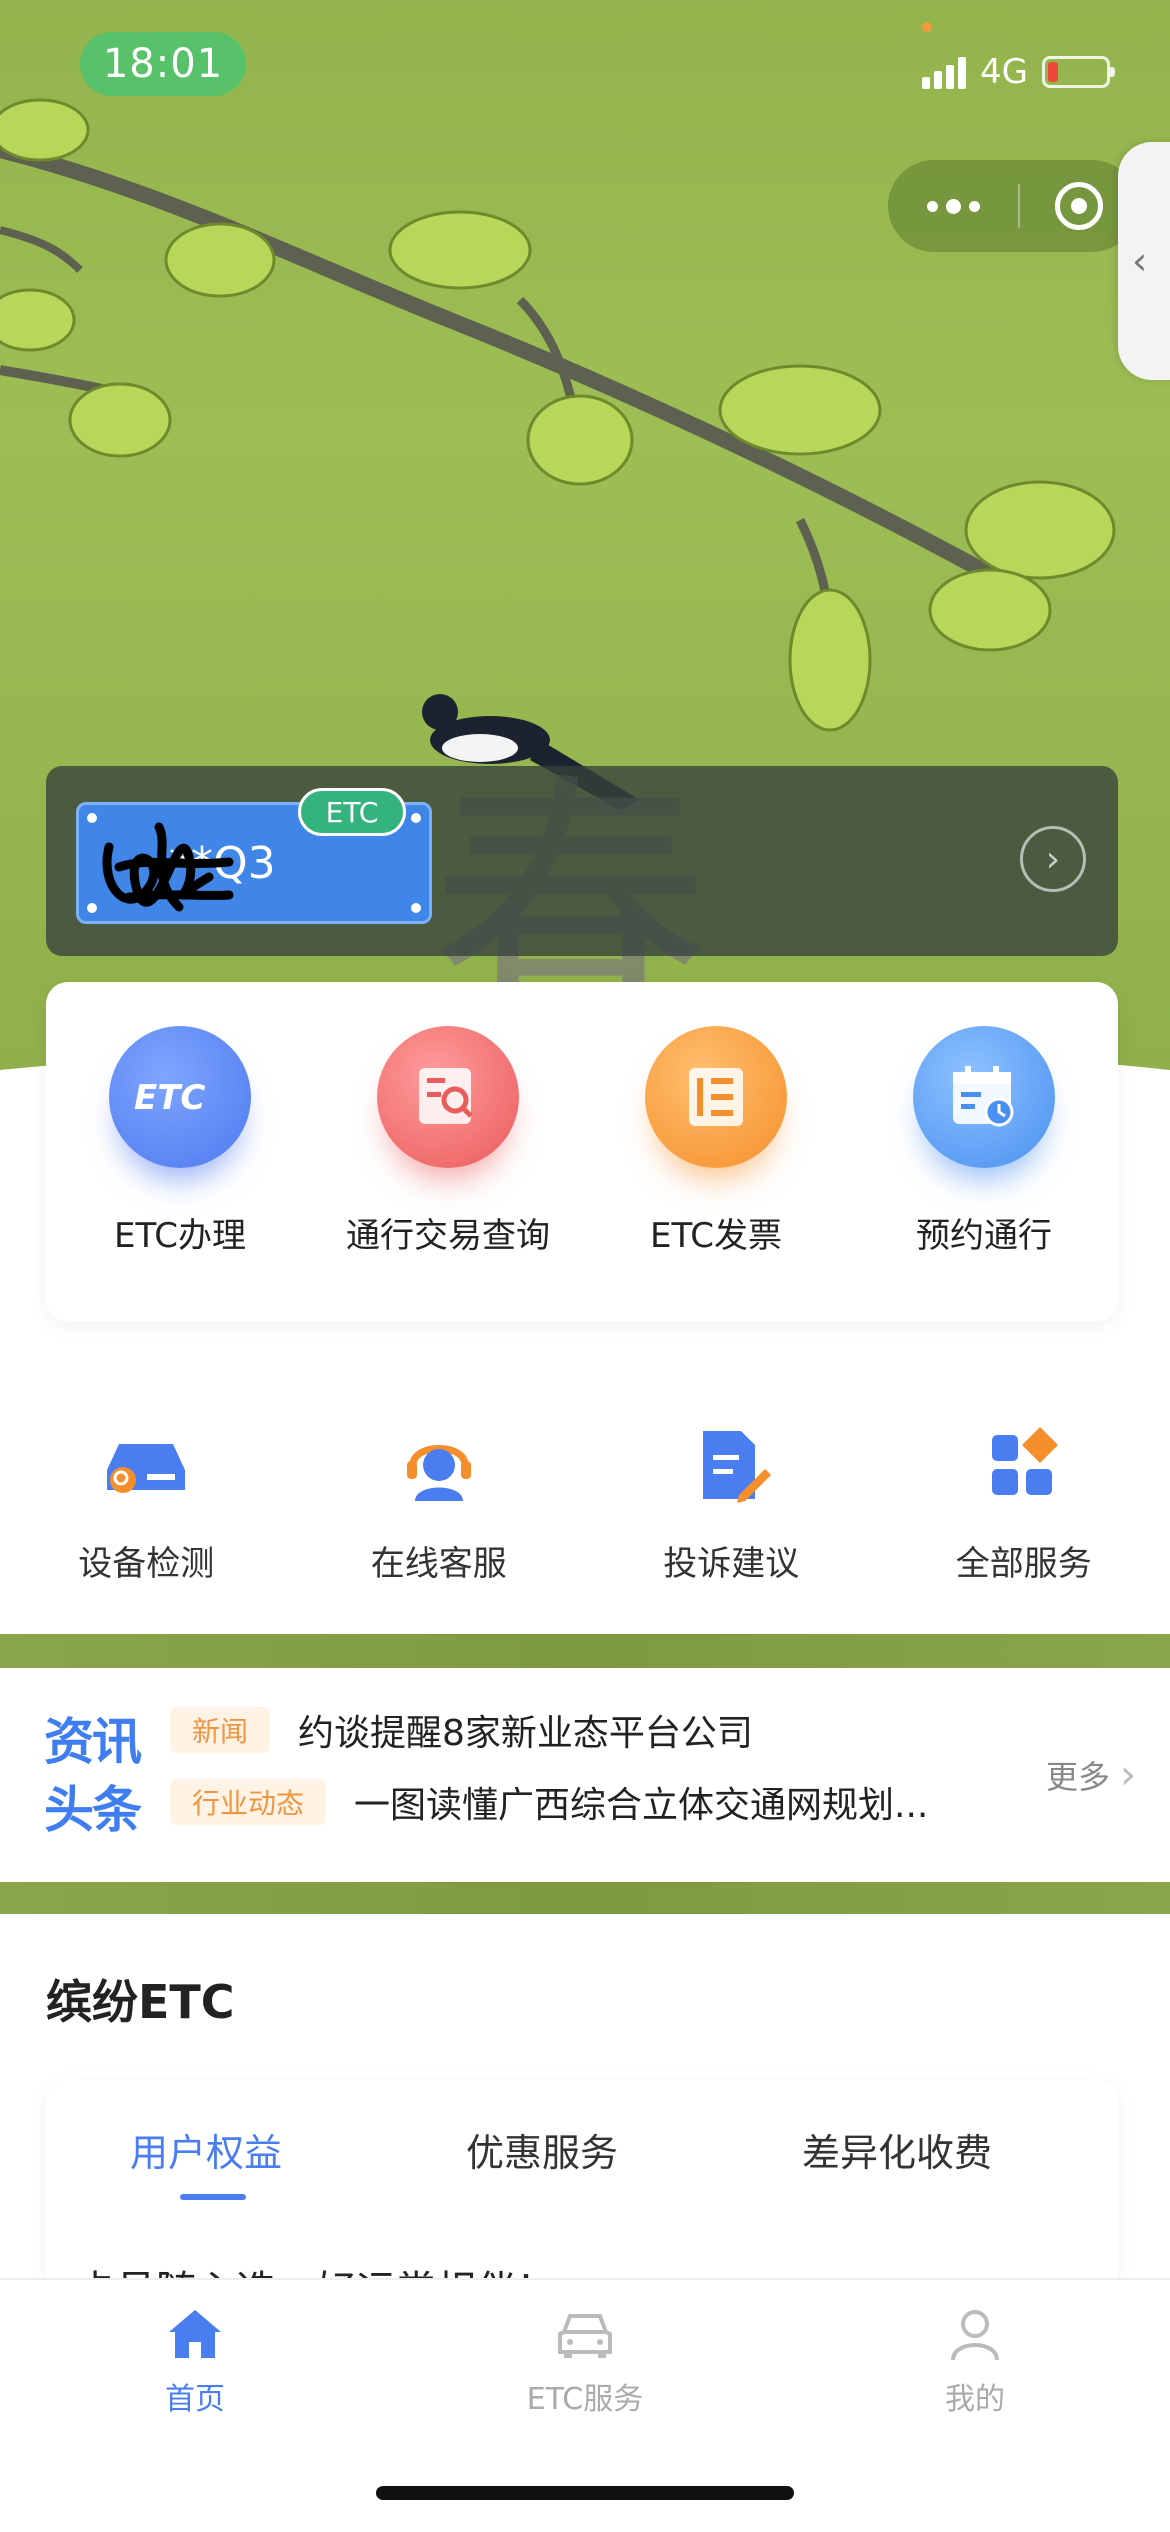 Image resolution: width=1170 pixels, height=2532 pixels. Describe the element at coordinates (585, 2336) in the screenshot. I see `car-icon` at that location.